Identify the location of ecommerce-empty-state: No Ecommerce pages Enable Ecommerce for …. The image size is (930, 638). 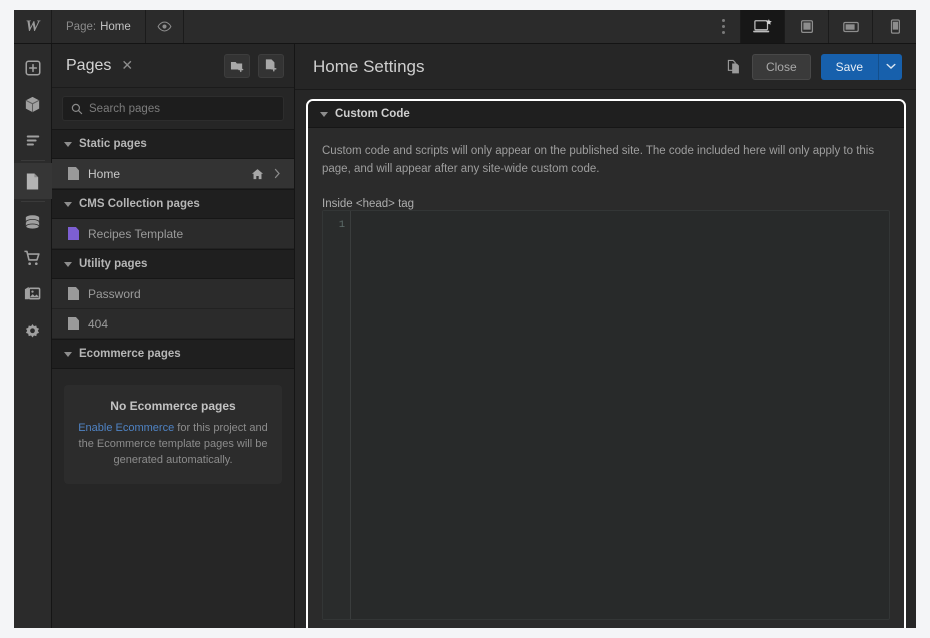
(173, 434).